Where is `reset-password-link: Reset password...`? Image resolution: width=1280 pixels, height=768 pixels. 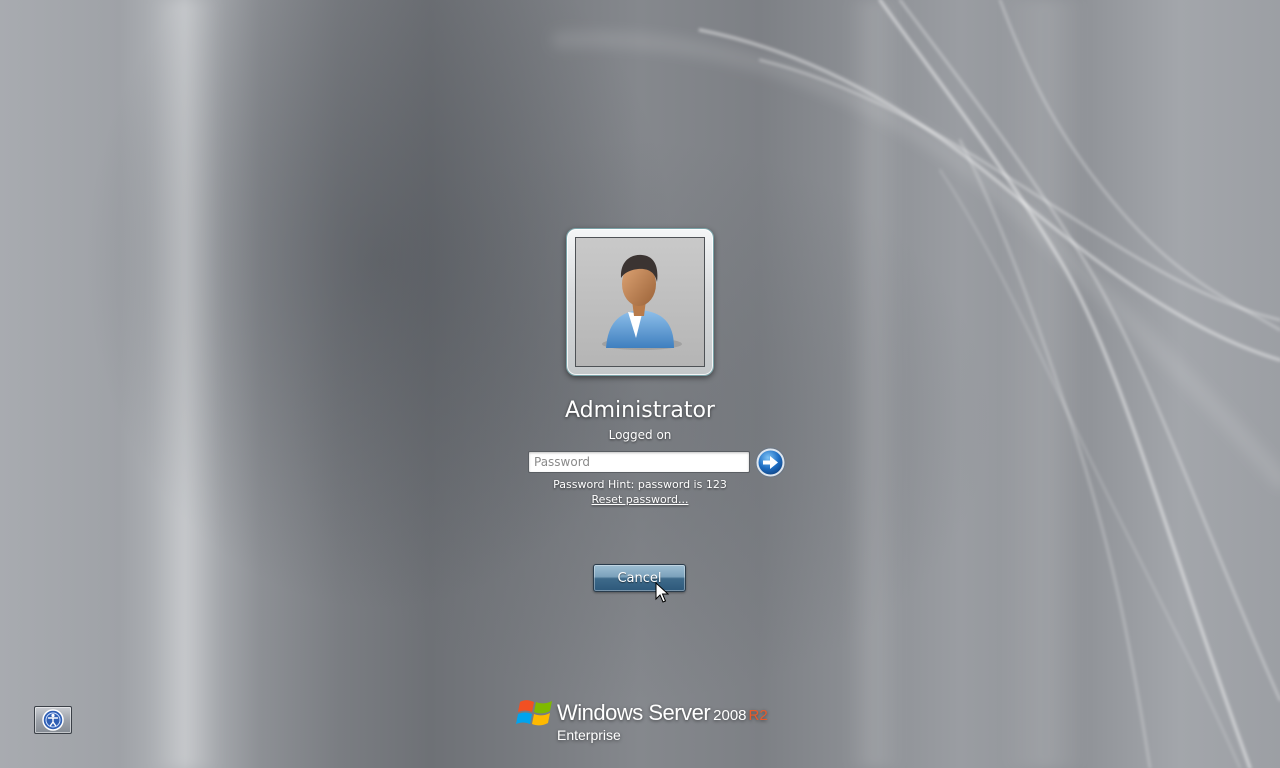 reset-password-link: Reset password... is located at coordinates (640, 499).